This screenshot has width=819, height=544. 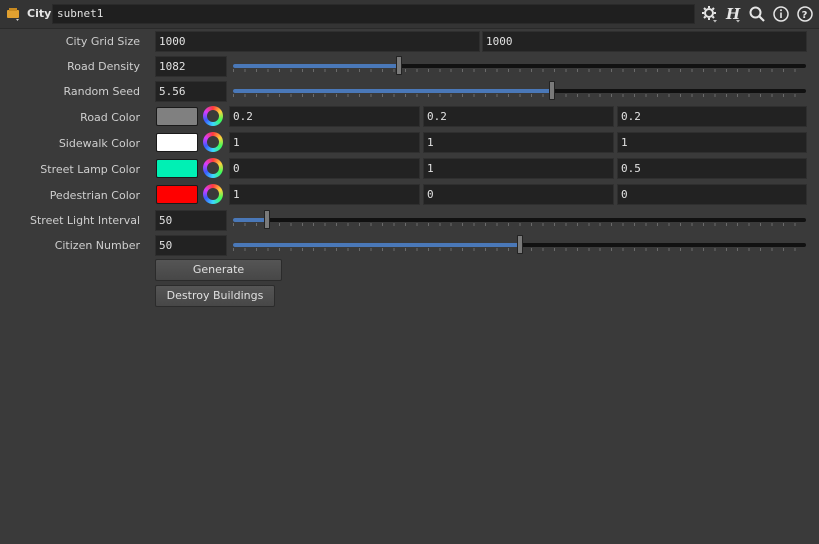 What do you see at coordinates (191, 66) in the screenshot?
I see `road-density-field: 1082` at bounding box center [191, 66].